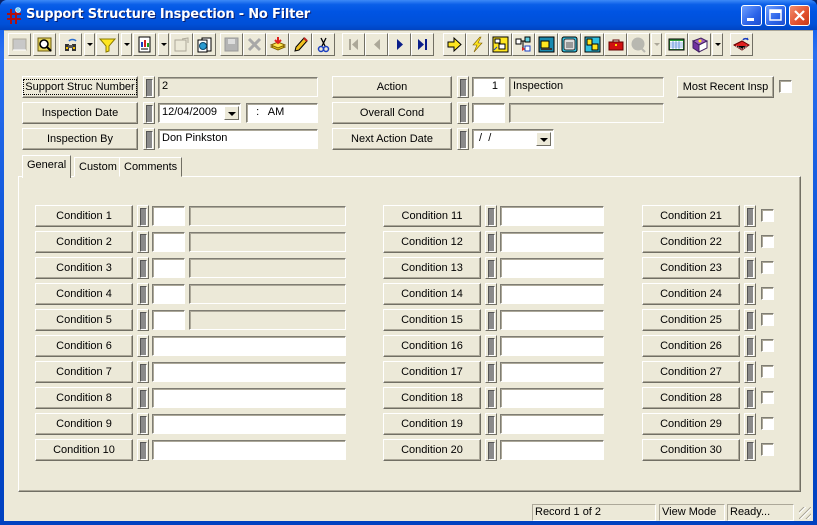 The width and height of the screenshot is (817, 525). What do you see at coordinates (741, 44) in the screenshot?
I see `exit-button` at bounding box center [741, 44].